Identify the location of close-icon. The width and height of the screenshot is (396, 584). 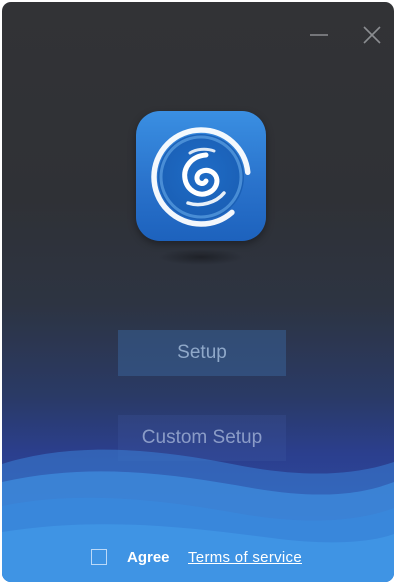
(372, 35).